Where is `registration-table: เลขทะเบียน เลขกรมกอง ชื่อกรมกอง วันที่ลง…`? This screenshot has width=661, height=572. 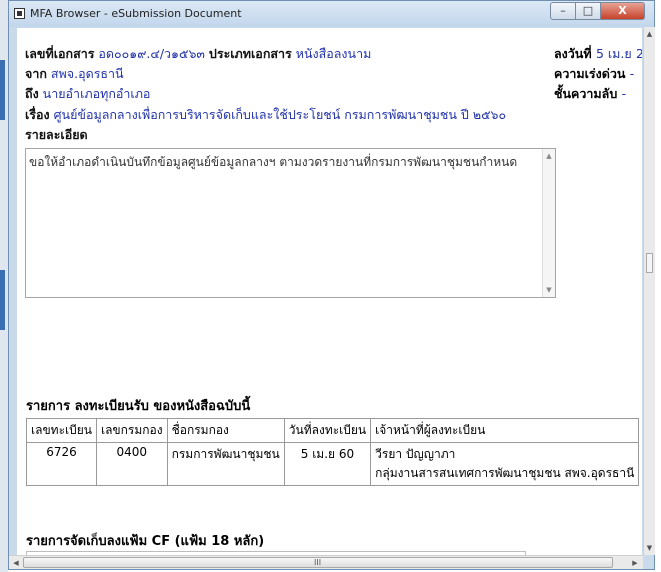 registration-table: เลขทะเบียน เลขกรมกอง ชื่อกรมกอง วันที่ลง… is located at coordinates (333, 452).